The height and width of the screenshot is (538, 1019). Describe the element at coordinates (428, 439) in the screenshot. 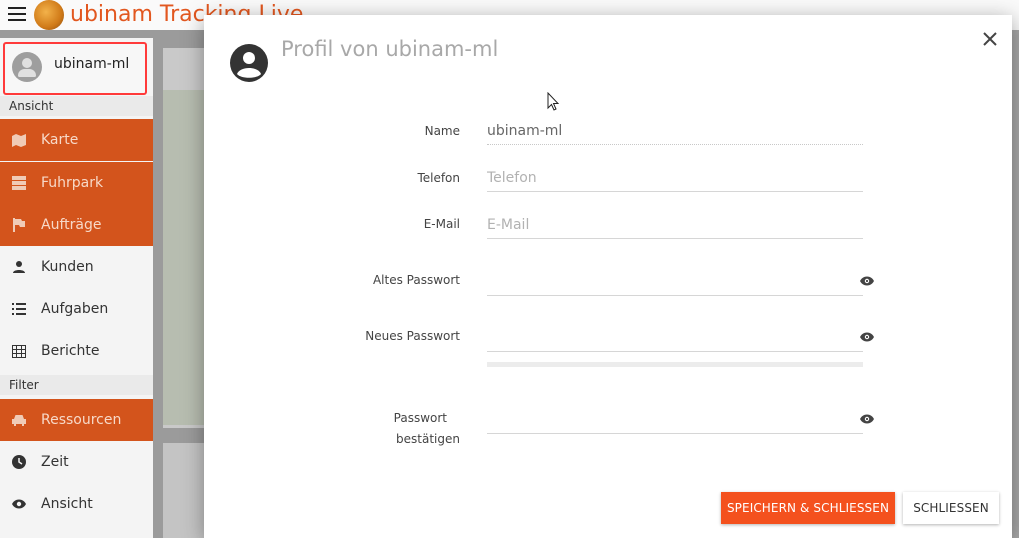

I see `confirm-password-label-line2: bestätigen` at that location.